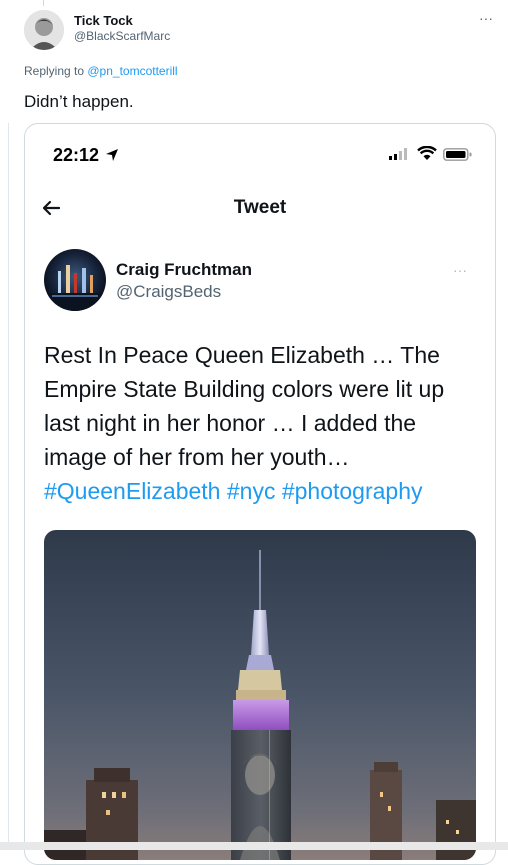 The width and height of the screenshot is (508, 865). What do you see at coordinates (233, 491) in the screenshot?
I see `hashtag-links: #QueenElizabeth #nyc #photography` at bounding box center [233, 491].